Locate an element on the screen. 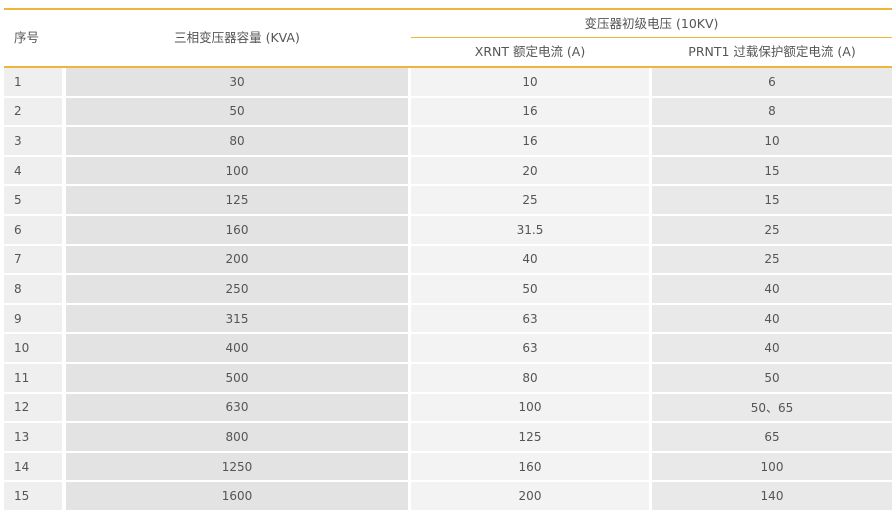 Image resolution: width=896 pixels, height=515 pixels. table-row: 10 400 63 40 is located at coordinates (448, 348).